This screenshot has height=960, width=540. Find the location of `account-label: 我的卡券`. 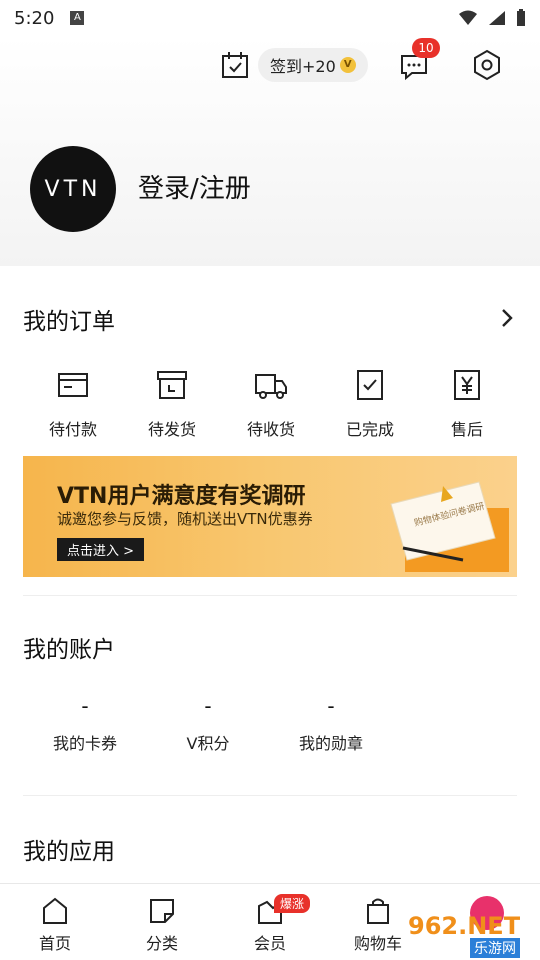

account-label: 我的卡券 is located at coordinates (84, 743).